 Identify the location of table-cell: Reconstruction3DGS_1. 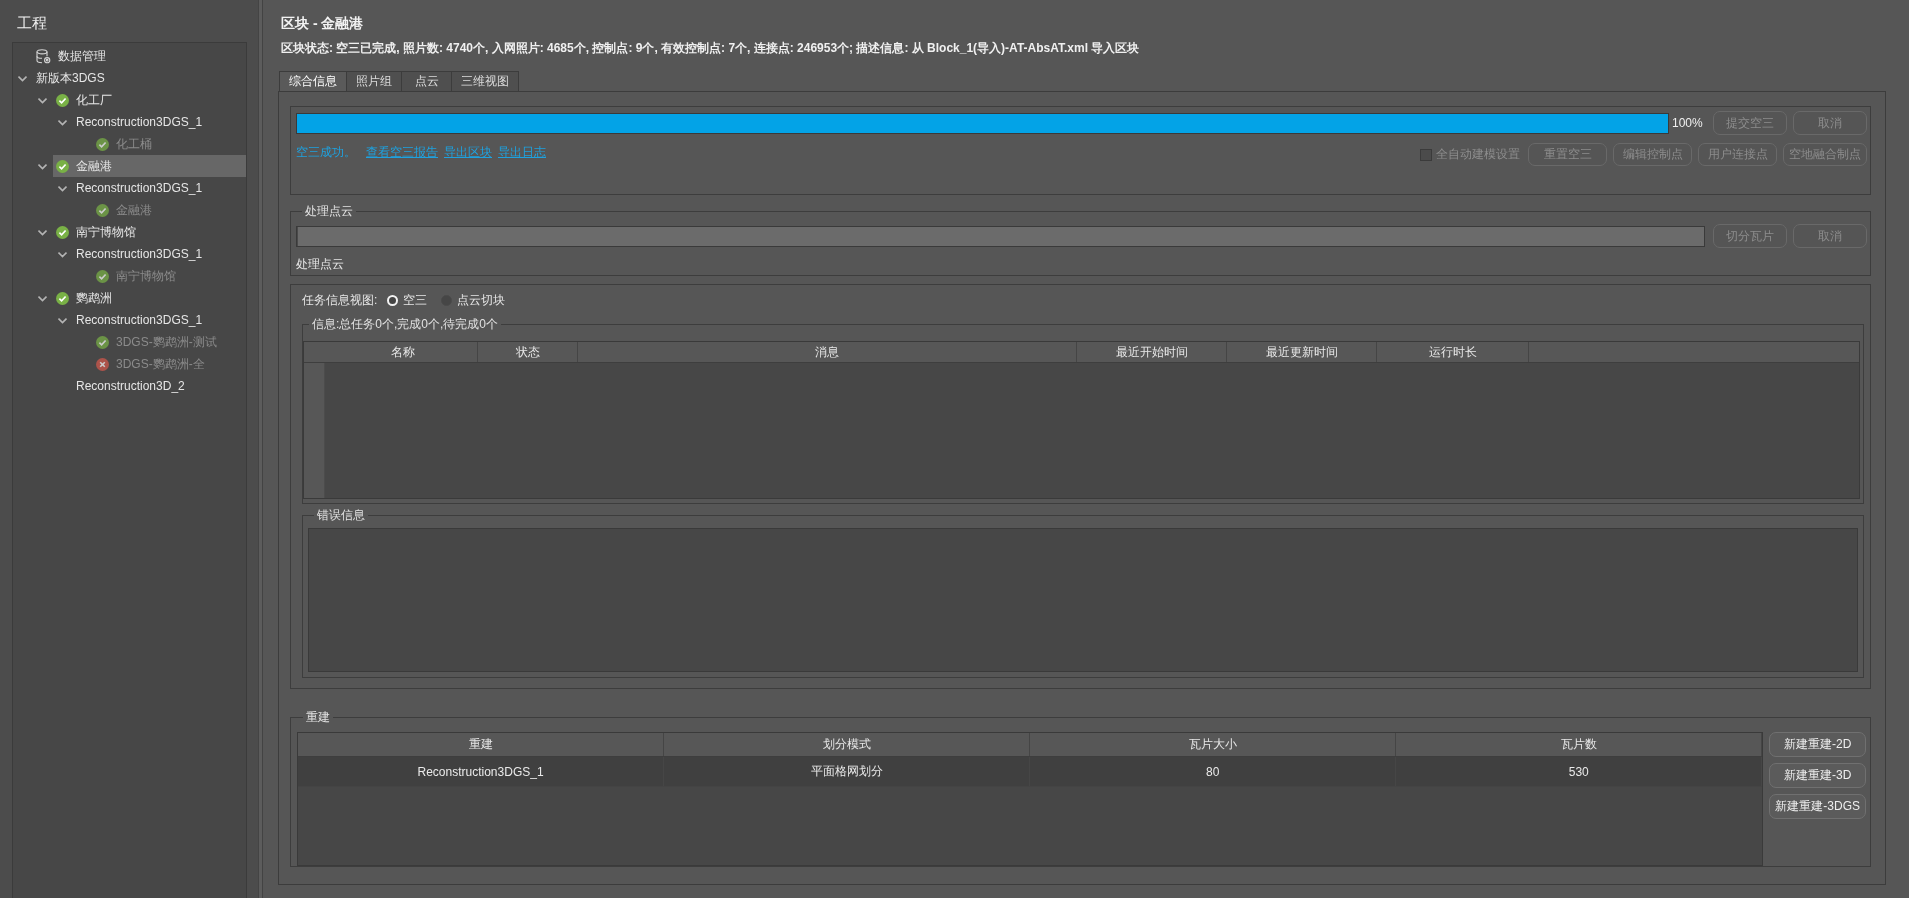
(481, 771).